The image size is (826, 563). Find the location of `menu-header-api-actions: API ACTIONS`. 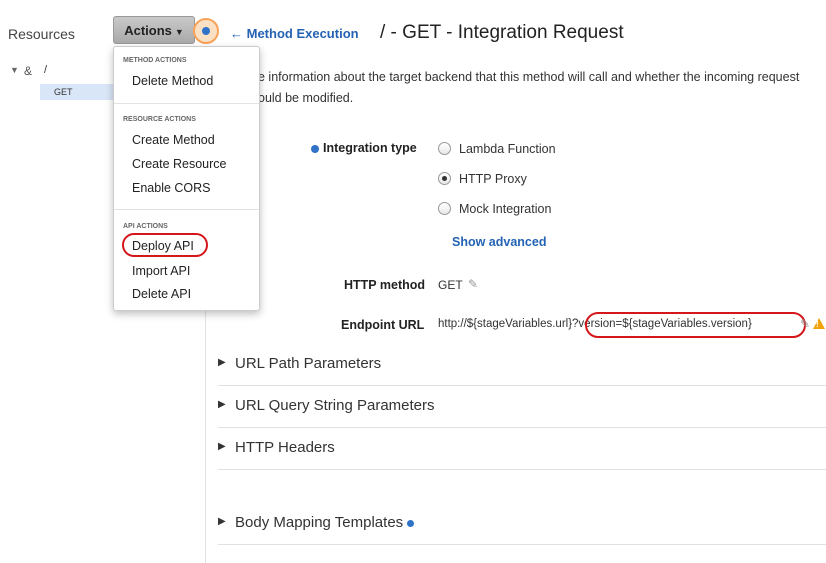

menu-header-api-actions: API ACTIONS is located at coordinates (145, 226).